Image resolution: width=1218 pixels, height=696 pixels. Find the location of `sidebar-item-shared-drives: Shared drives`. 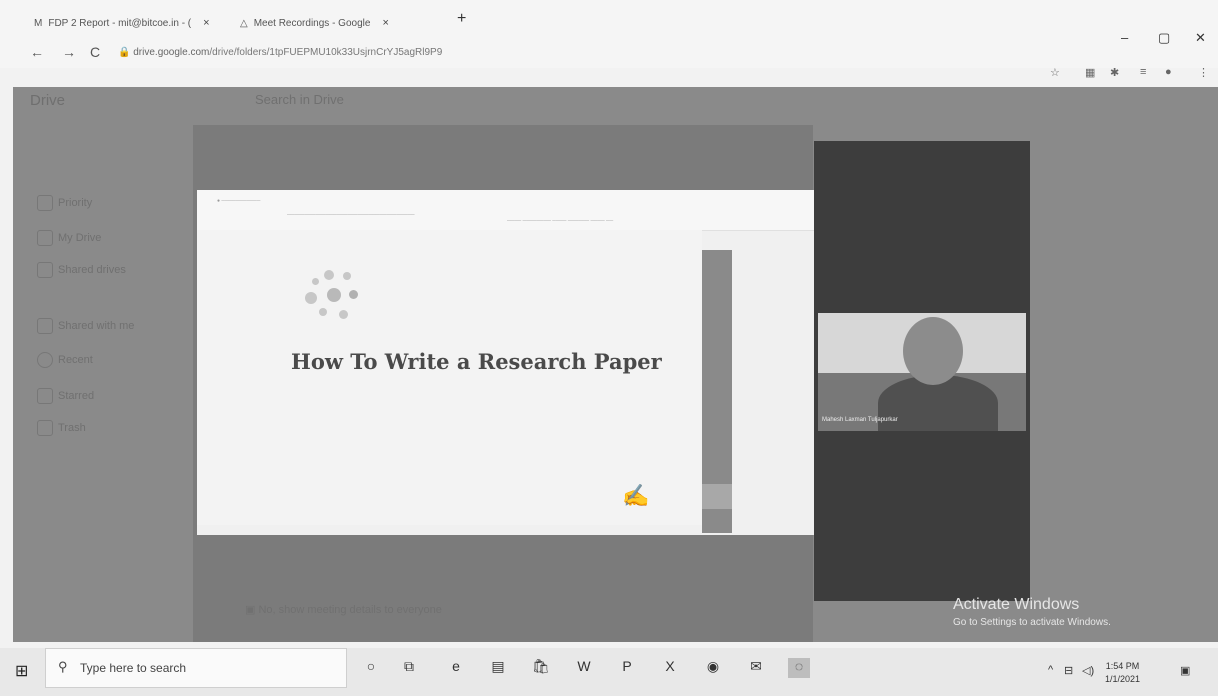

sidebar-item-shared-drives: Shared drives is located at coordinates (92, 270).